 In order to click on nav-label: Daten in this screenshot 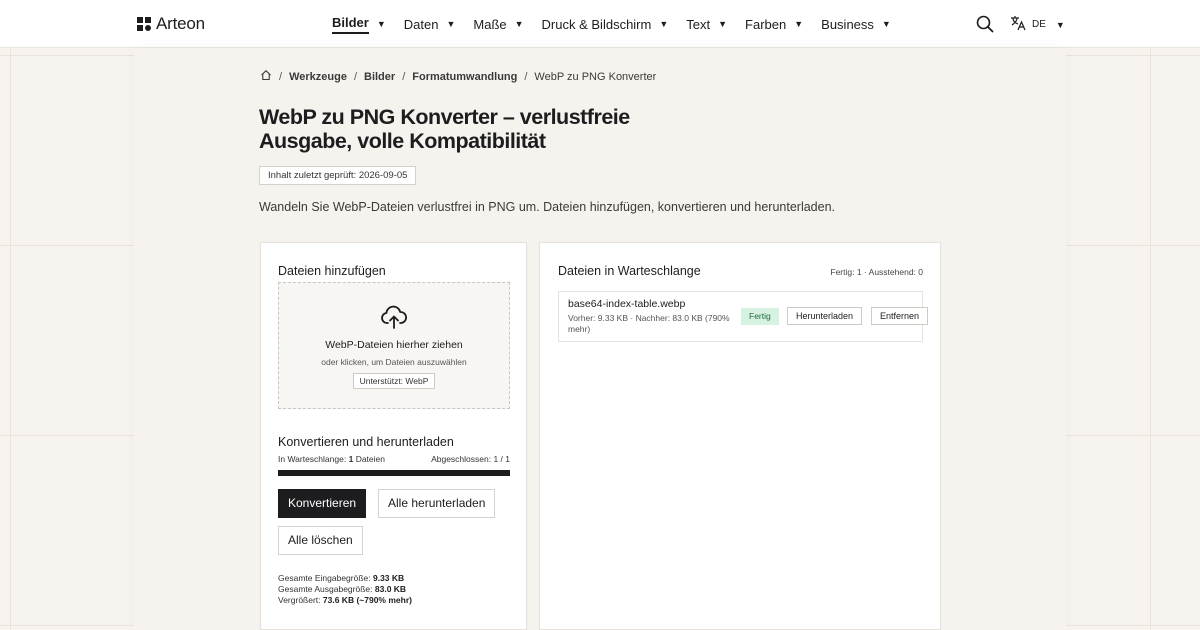, I will do `click(421, 24)`.